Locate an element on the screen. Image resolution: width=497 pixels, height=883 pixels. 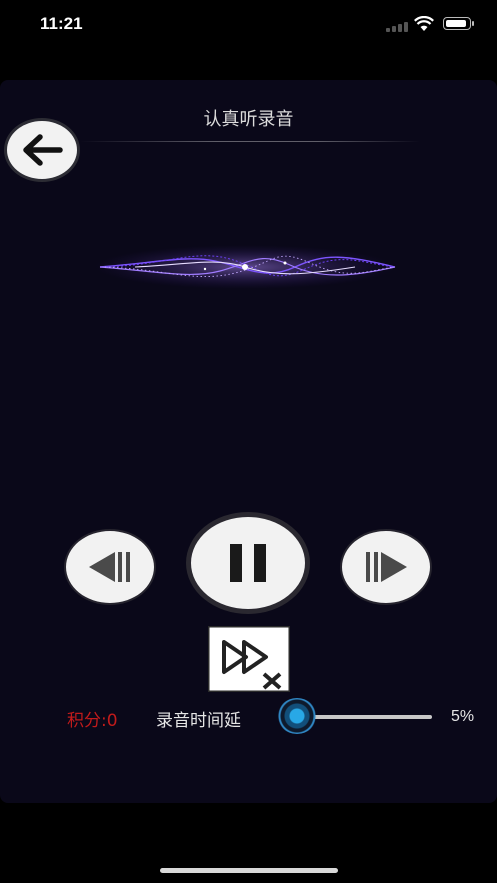
status-bar: 11:21 is located at coordinates (248, 26).